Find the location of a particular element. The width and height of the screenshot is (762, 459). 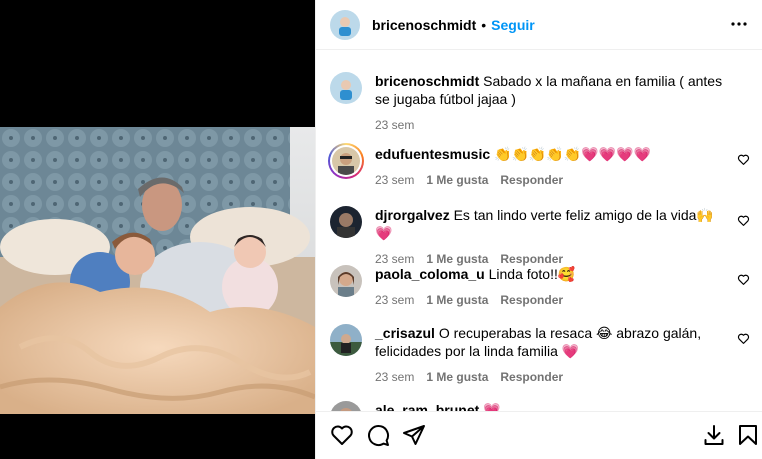

comment-body: ale_ram_brunet 💗 is located at coordinates (549, 406).